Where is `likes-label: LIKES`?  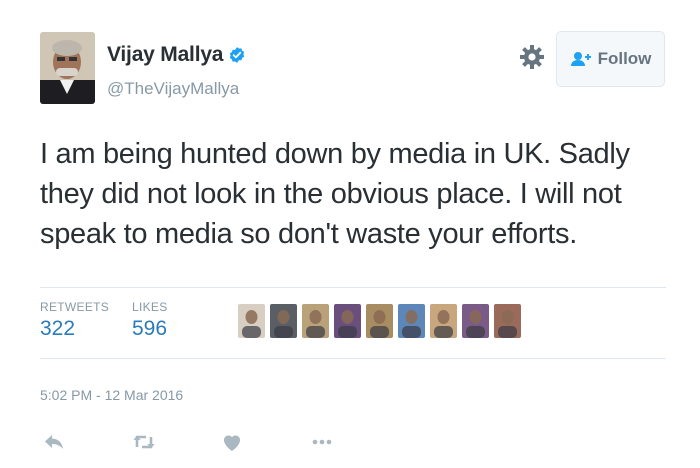
likes-label: LIKES is located at coordinates (150, 307).